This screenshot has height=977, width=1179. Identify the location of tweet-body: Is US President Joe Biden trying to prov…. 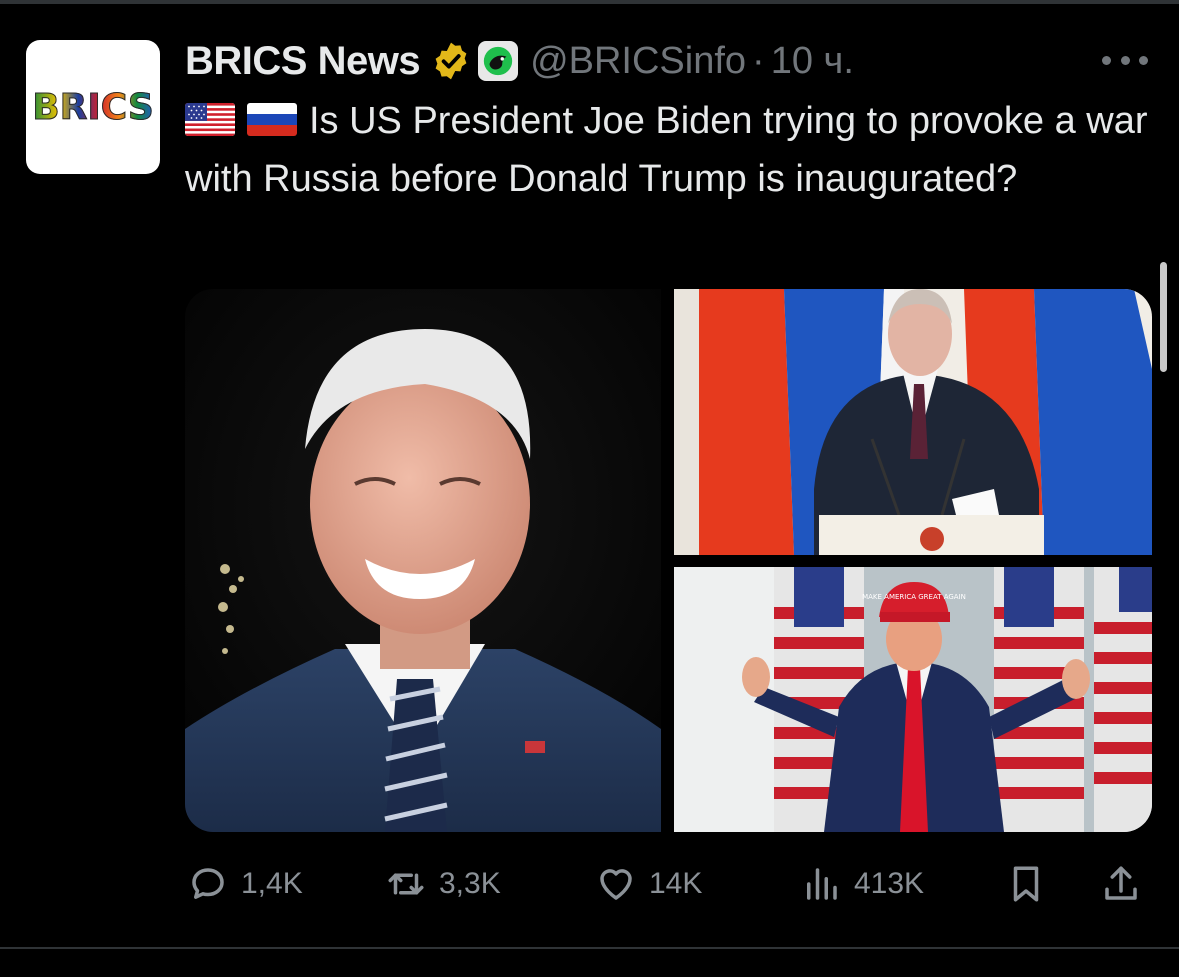
(666, 150).